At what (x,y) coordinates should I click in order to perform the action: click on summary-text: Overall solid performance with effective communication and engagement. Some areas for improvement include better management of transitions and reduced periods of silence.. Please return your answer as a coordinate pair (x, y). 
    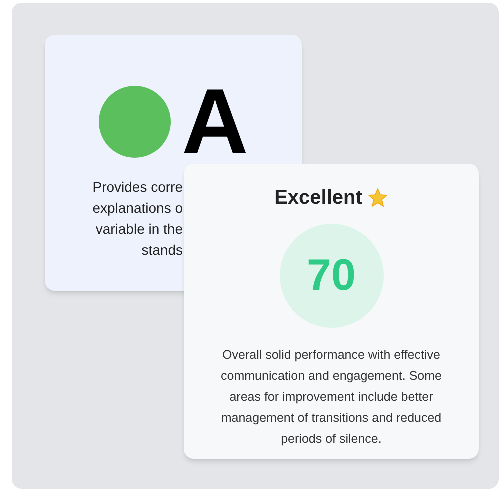
    Looking at the image, I should click on (331, 397).